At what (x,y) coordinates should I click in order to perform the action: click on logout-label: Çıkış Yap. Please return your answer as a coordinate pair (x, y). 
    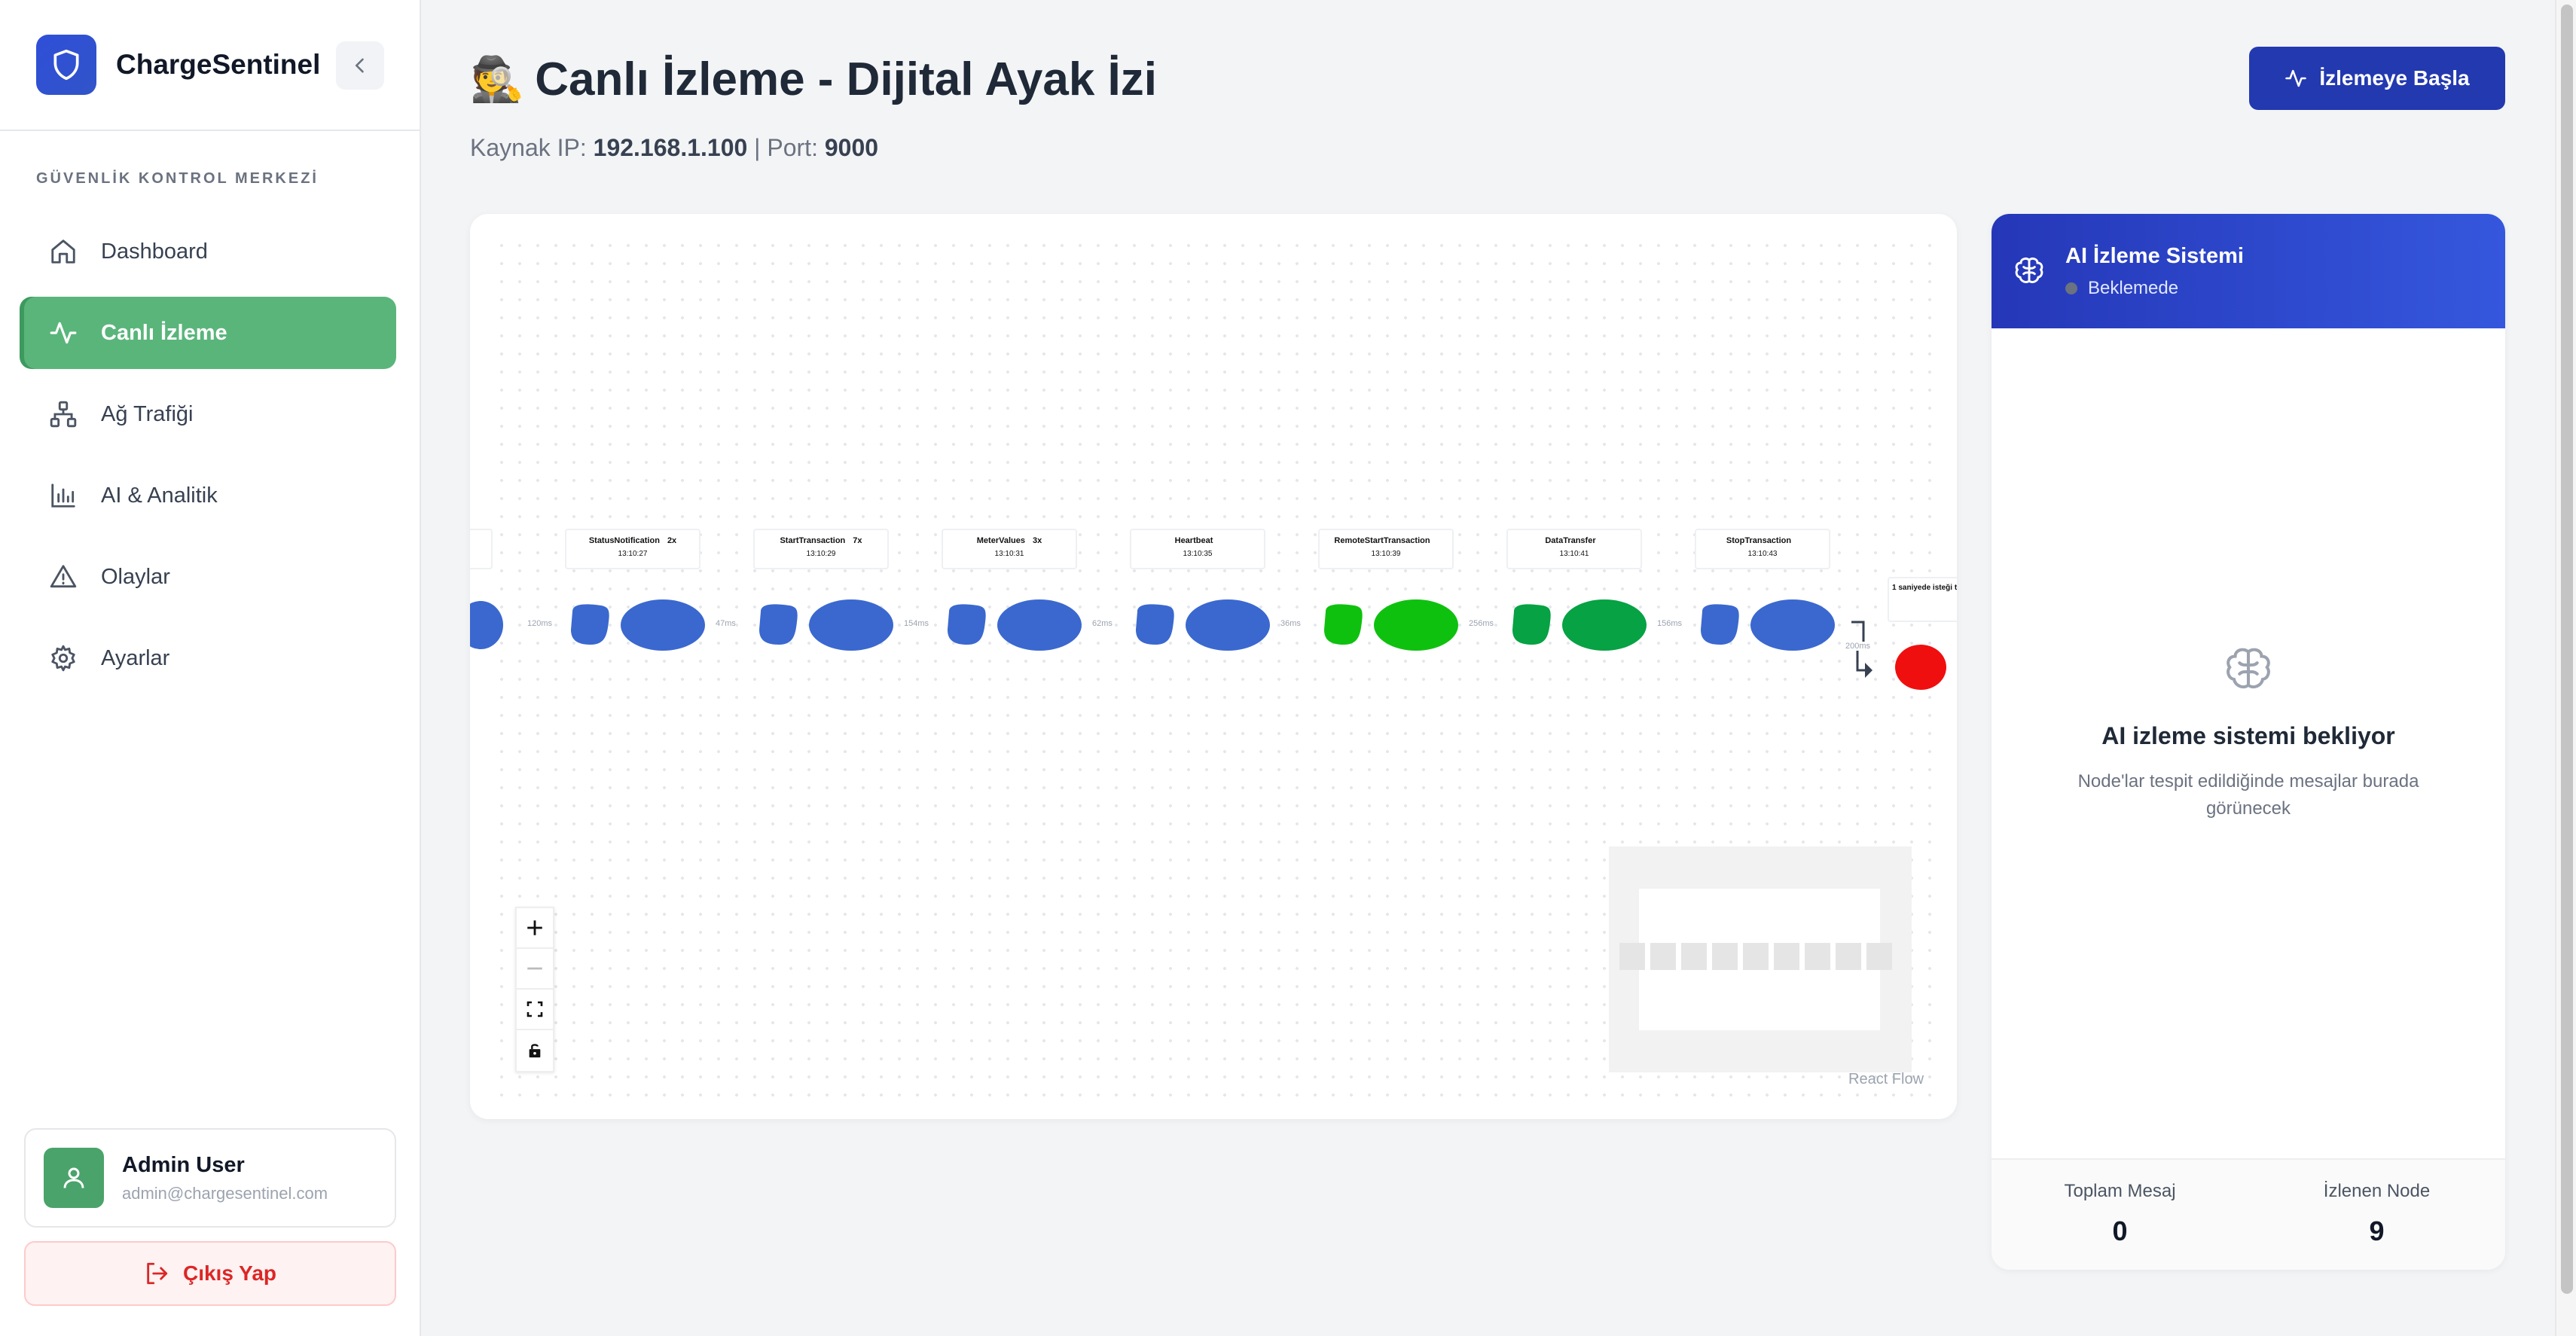
    Looking at the image, I should click on (229, 1273).